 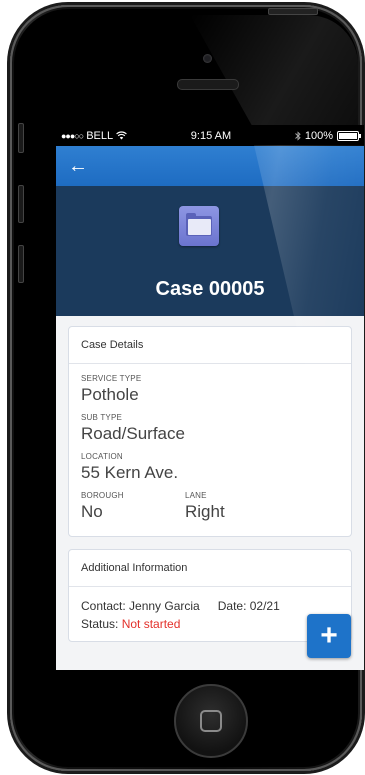 I want to click on service-type-field: SERVICE TYPE Pothole, so click(x=210, y=389).